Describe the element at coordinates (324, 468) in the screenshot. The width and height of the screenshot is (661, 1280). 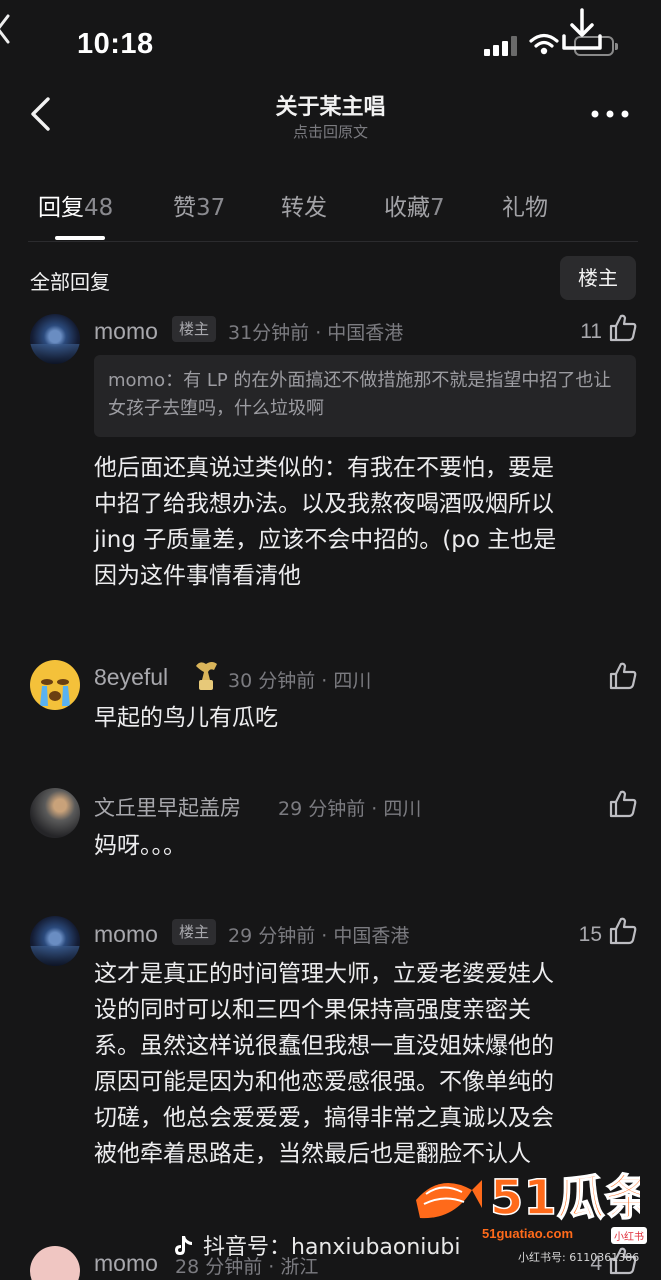
I see `comment-line: 他后面还真说过类似的：有我在不要怕，要是` at that location.